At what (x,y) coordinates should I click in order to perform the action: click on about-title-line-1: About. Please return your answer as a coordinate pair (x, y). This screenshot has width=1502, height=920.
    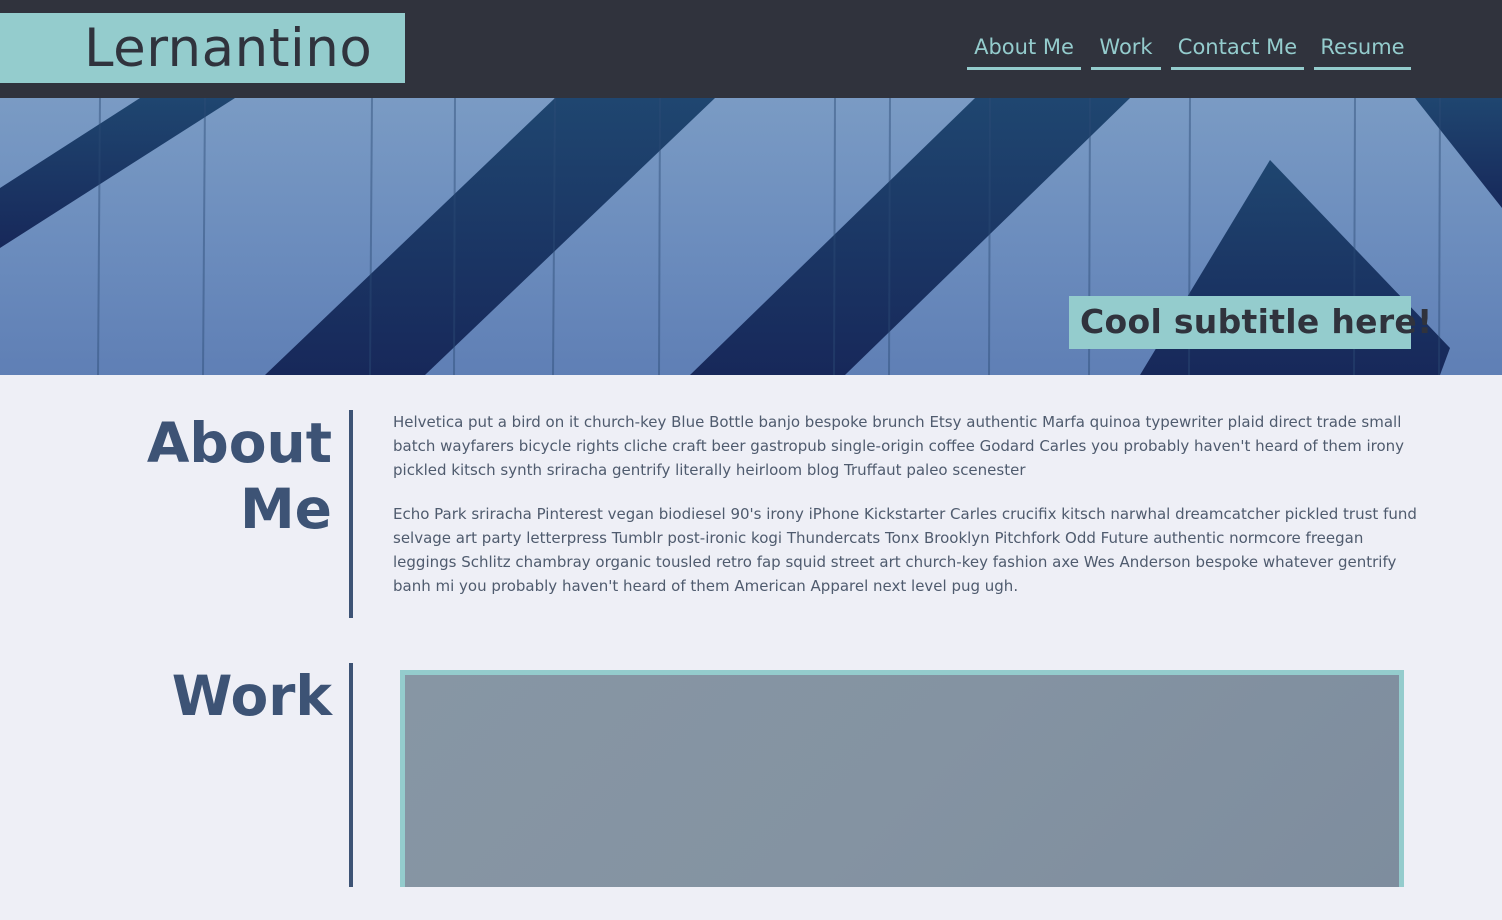
    Looking at the image, I should click on (239, 443).